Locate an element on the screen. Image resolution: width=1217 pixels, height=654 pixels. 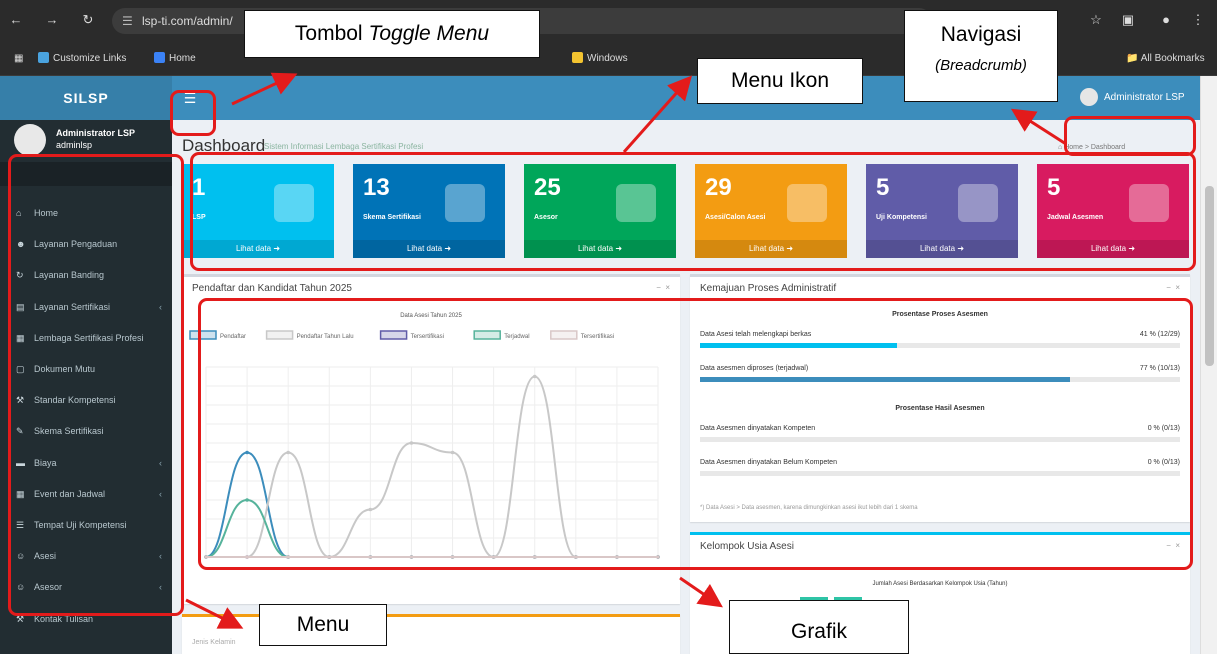
bookmark-home: Home is located at coordinates (175, 59).